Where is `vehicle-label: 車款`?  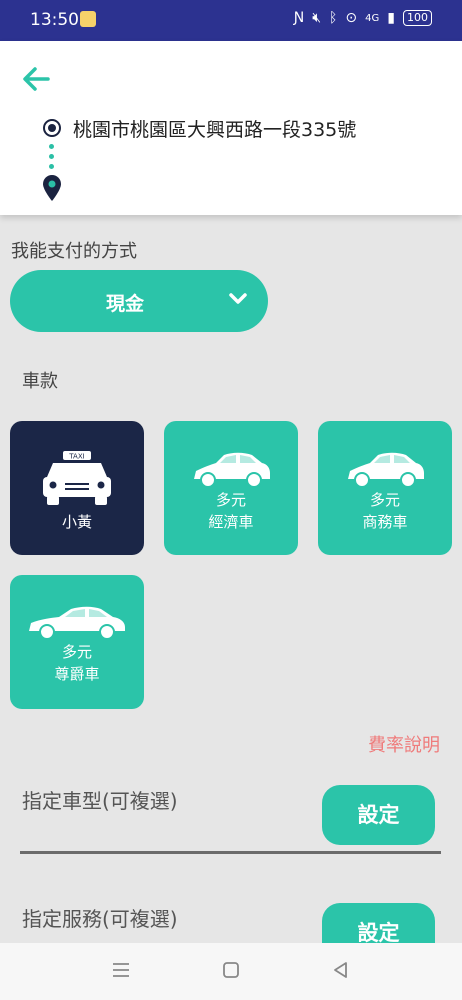 vehicle-label: 車款 is located at coordinates (40, 381).